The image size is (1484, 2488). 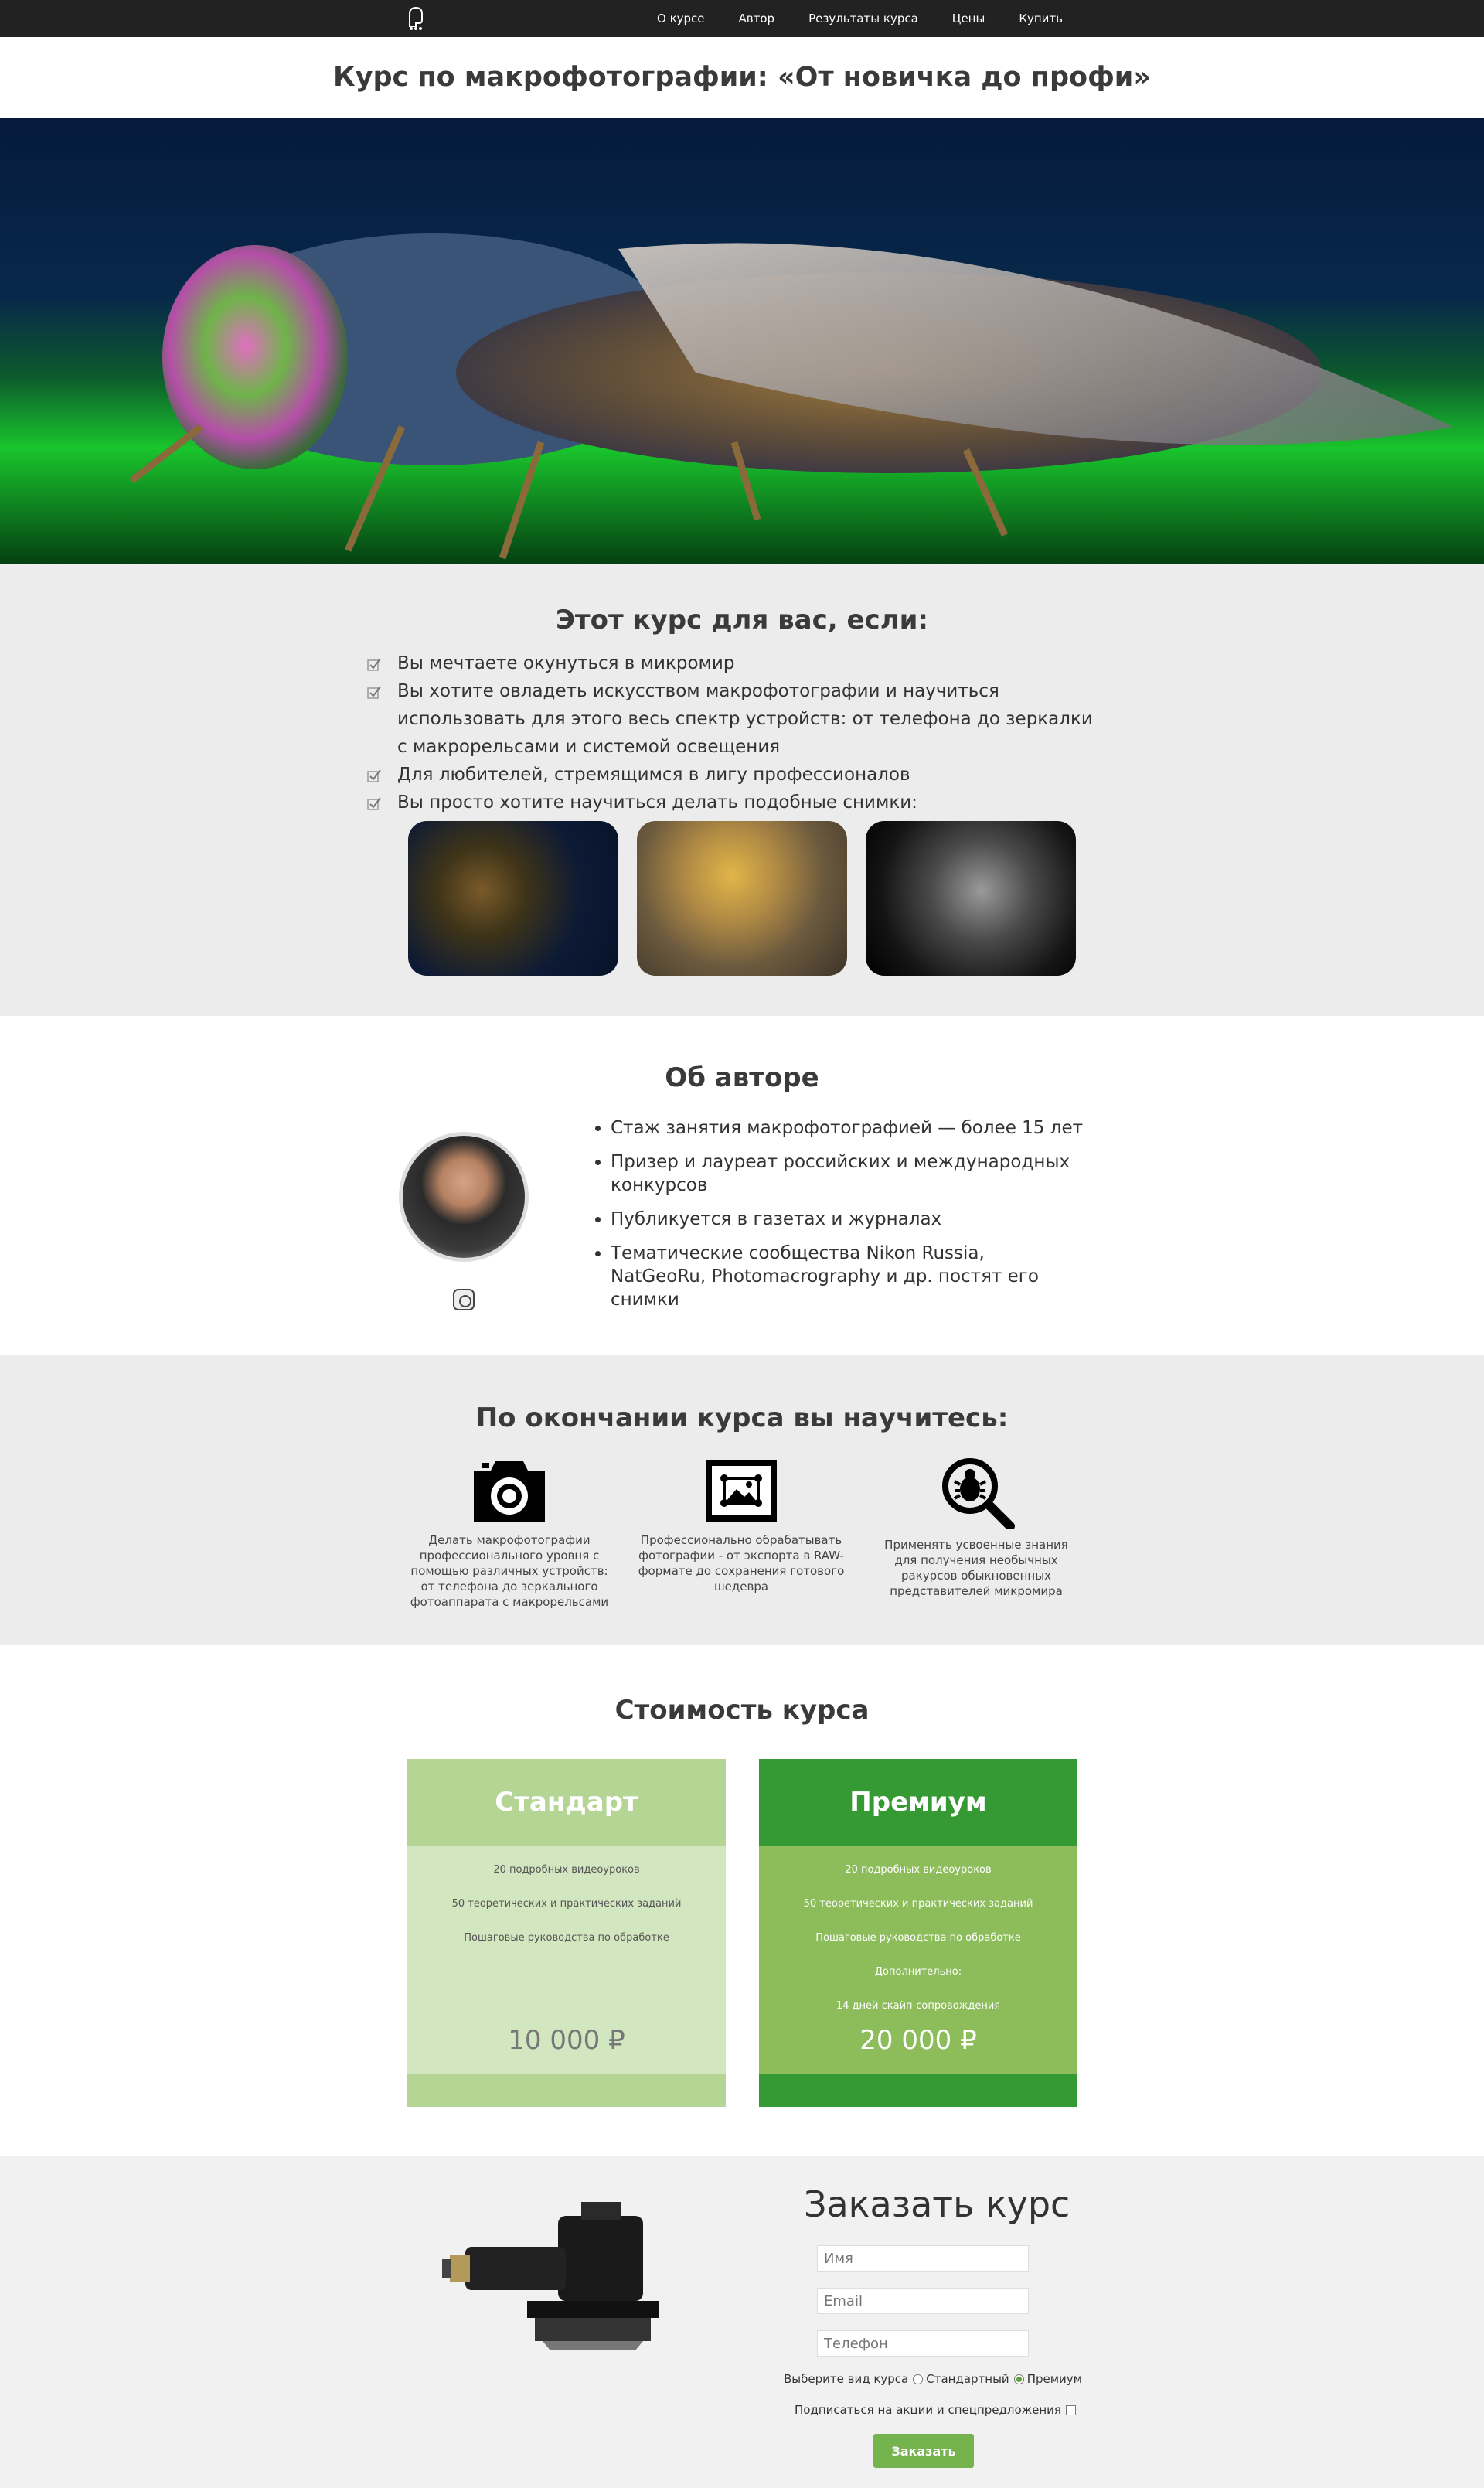 What do you see at coordinates (464, 1197) in the screenshot?
I see `avatar` at bounding box center [464, 1197].